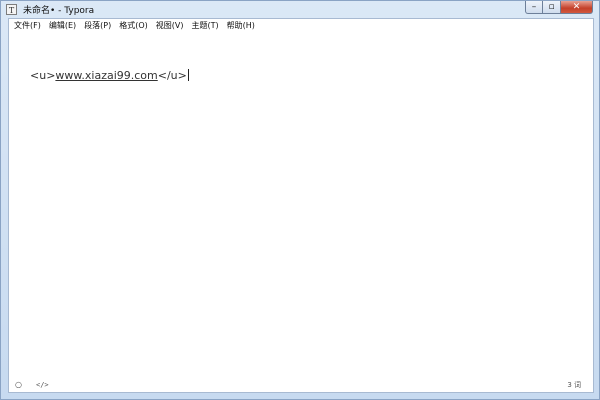 The height and width of the screenshot is (400, 600). Describe the element at coordinates (27, 26) in the screenshot. I see `menu-file: 文件(F)` at that location.